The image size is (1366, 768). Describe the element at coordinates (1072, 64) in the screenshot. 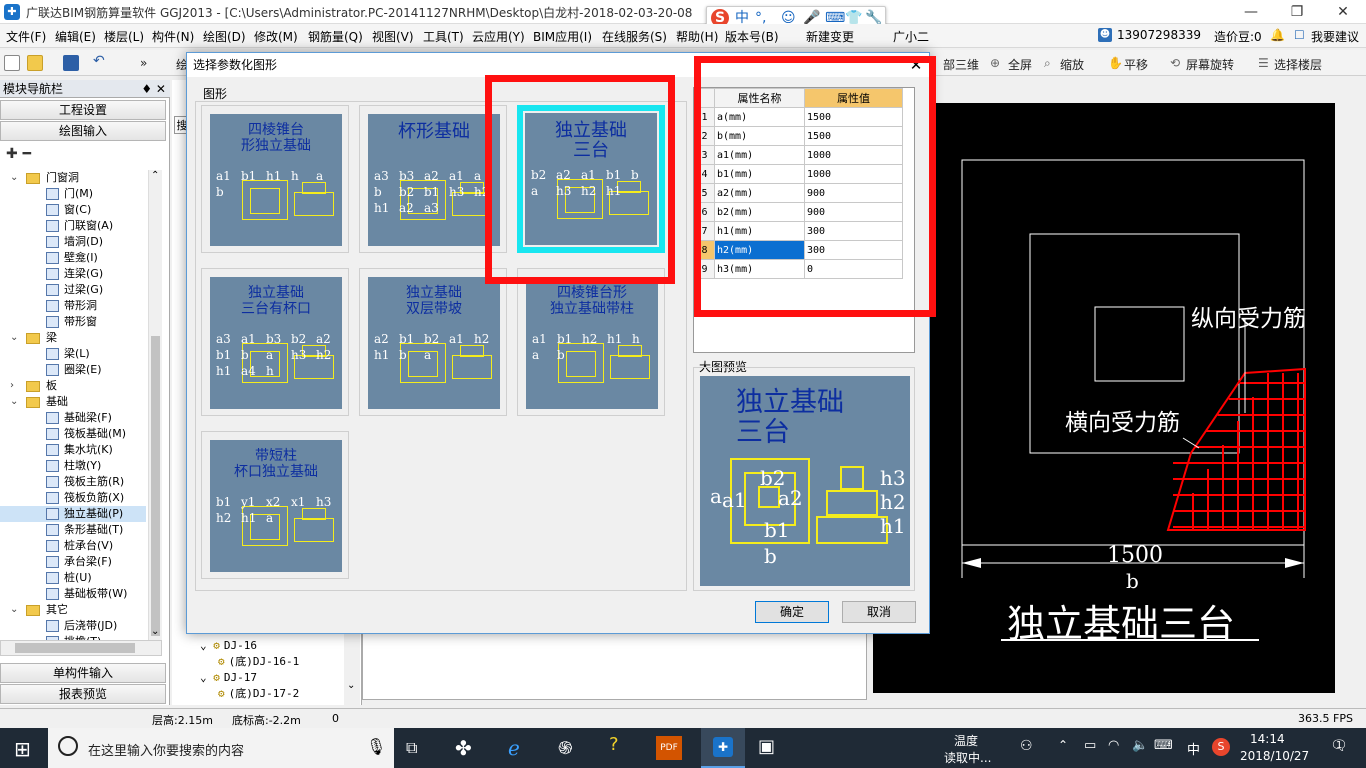

I see `toolbar-zoom: 缩放` at that location.